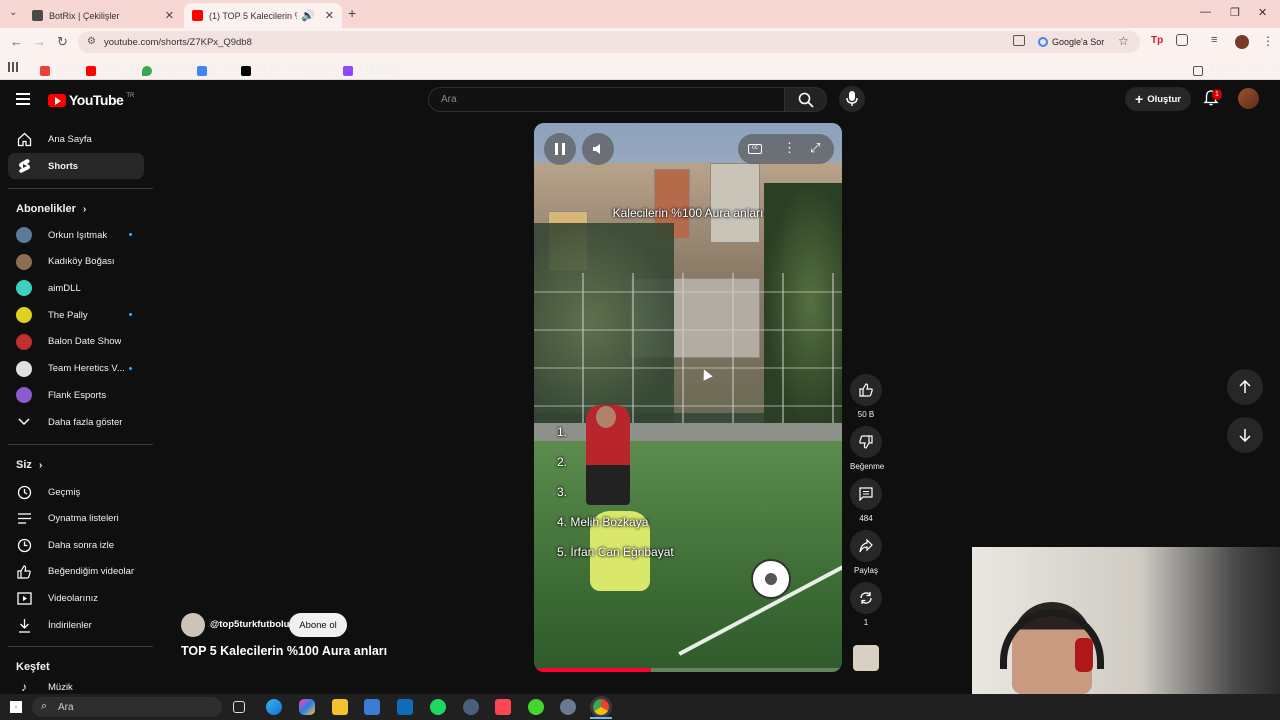 This screenshot has height=720, width=1280. Describe the element at coordinates (76, 519) in the screenshot. I see `sidebar-item-playlist: Oynatma listeleri` at that location.